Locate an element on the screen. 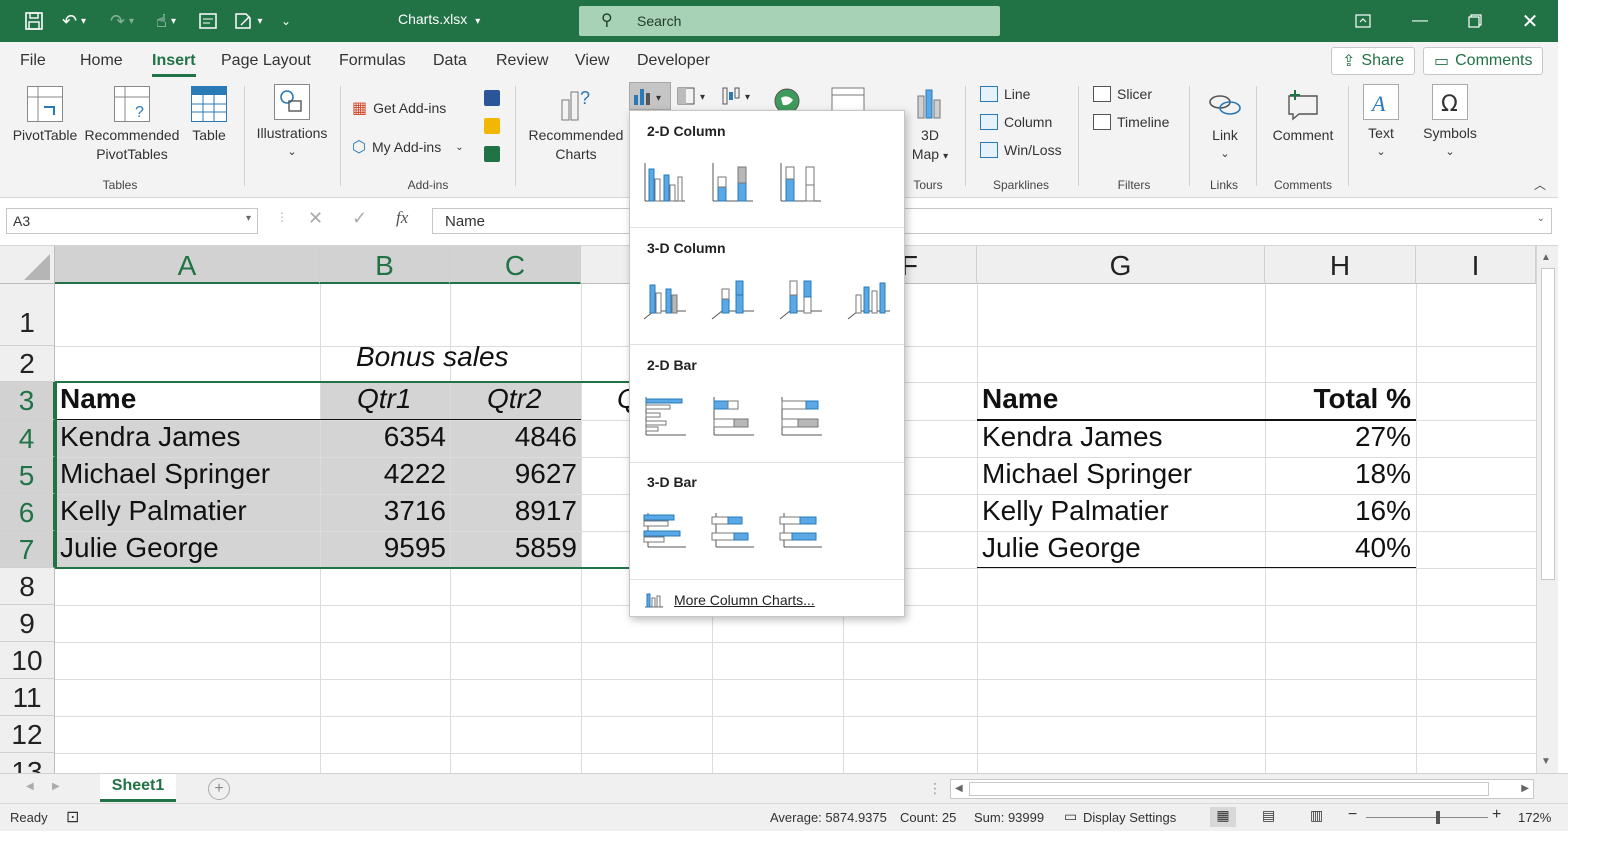  horizontal-scrollbar: ◀ ▶ is located at coordinates (1242, 789).